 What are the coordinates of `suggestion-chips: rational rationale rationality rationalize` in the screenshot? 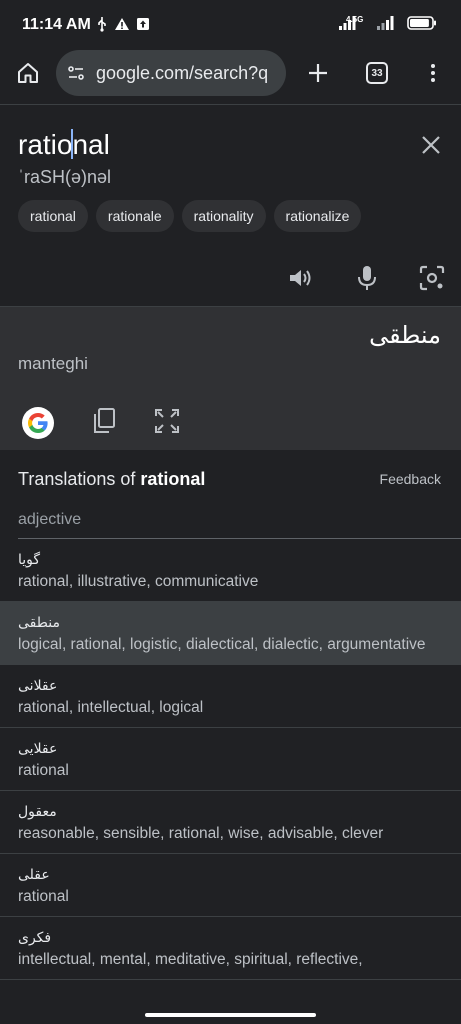 It's located at (190, 216).